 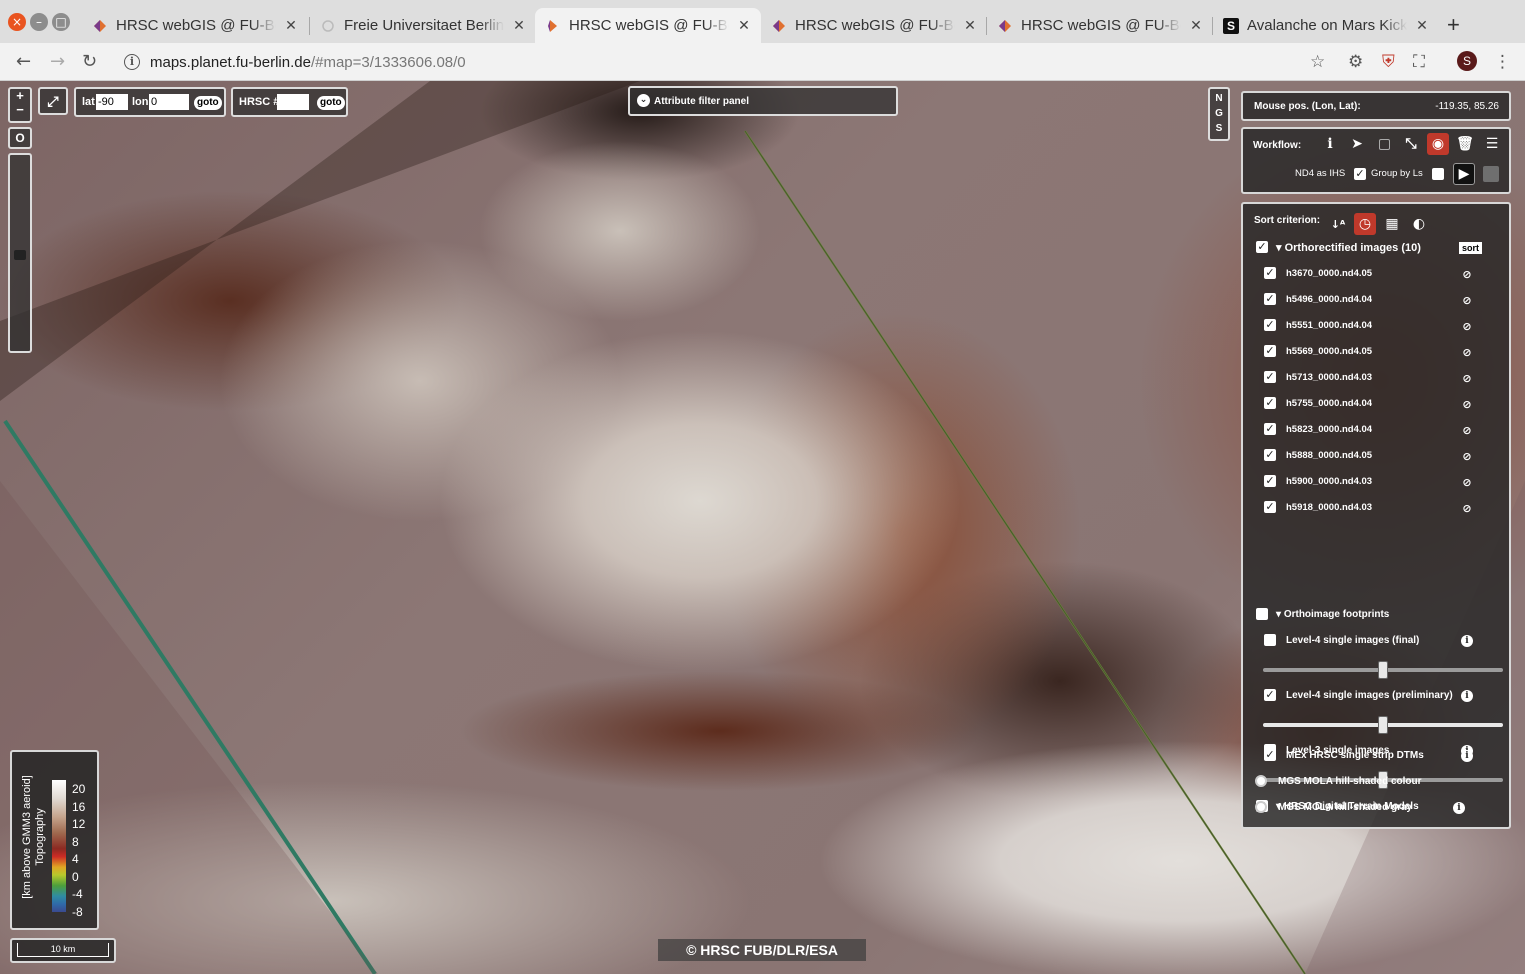 I want to click on ortho-group-toggle: ▾ Orthorectified images (10), so click(x=1348, y=247).